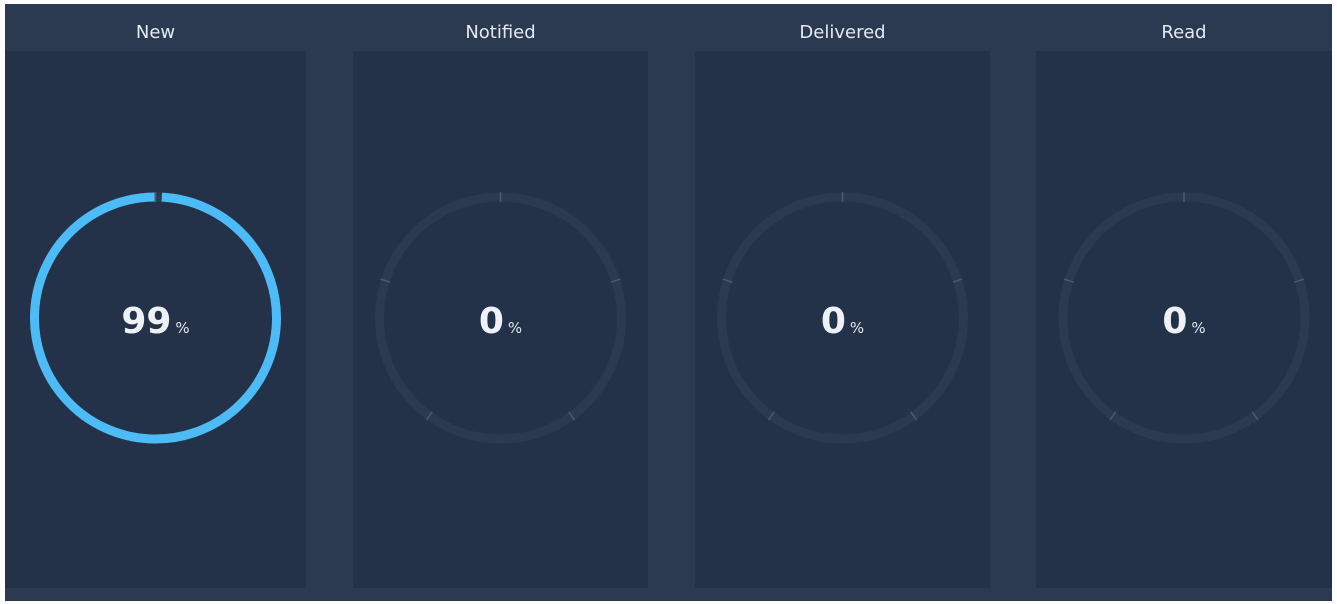 The width and height of the screenshot is (1337, 604). What do you see at coordinates (500, 32) in the screenshot?
I see `gauge-label: Notified` at bounding box center [500, 32].